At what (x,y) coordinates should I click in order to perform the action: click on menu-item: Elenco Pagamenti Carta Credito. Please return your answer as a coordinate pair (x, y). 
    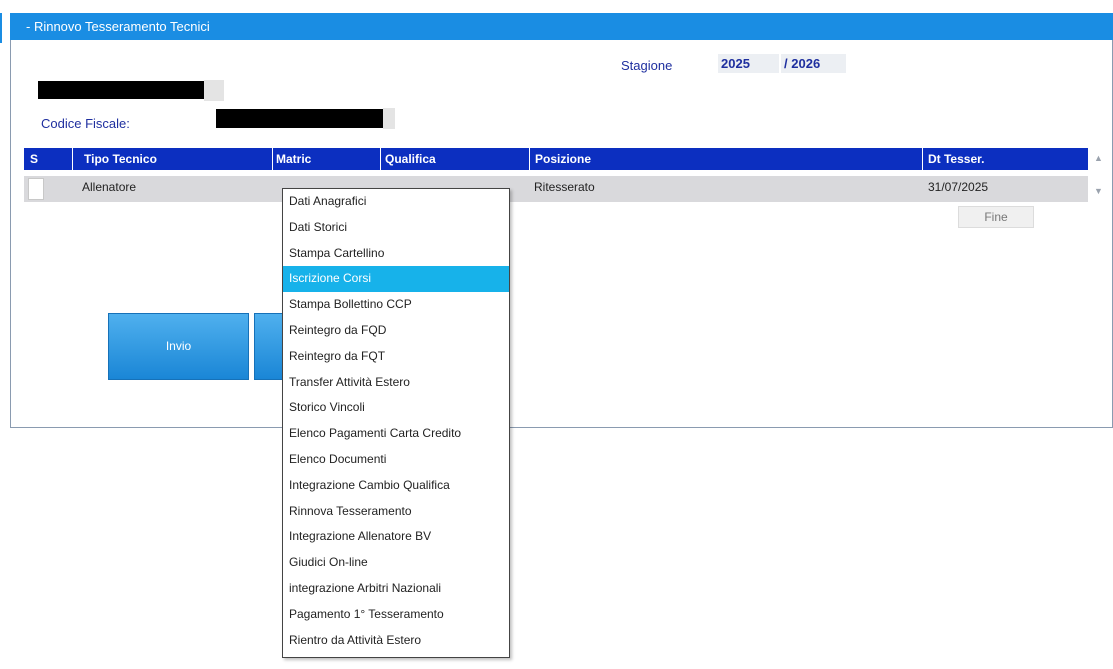
    Looking at the image, I should click on (396, 434).